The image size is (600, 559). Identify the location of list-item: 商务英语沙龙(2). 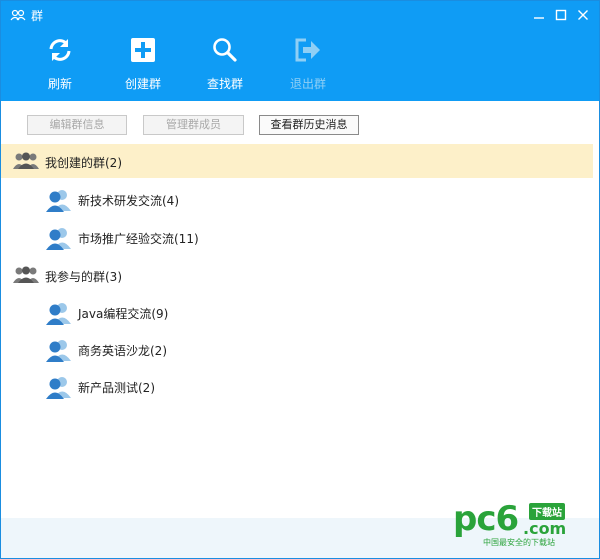
(297, 349).